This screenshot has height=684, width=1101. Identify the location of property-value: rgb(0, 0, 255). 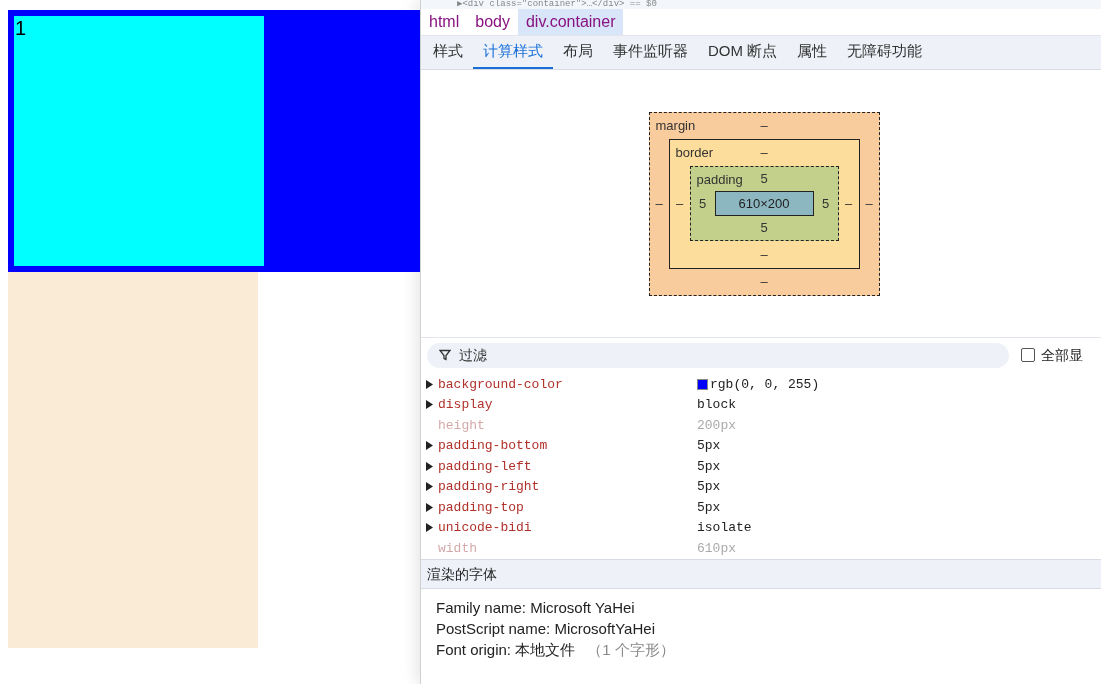
(765, 384).